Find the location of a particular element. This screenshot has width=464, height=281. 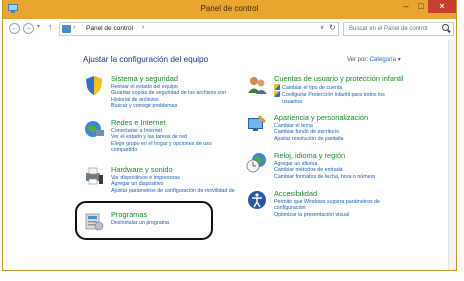

category-title: Reloj, idioma y región is located at coordinates (309, 155).